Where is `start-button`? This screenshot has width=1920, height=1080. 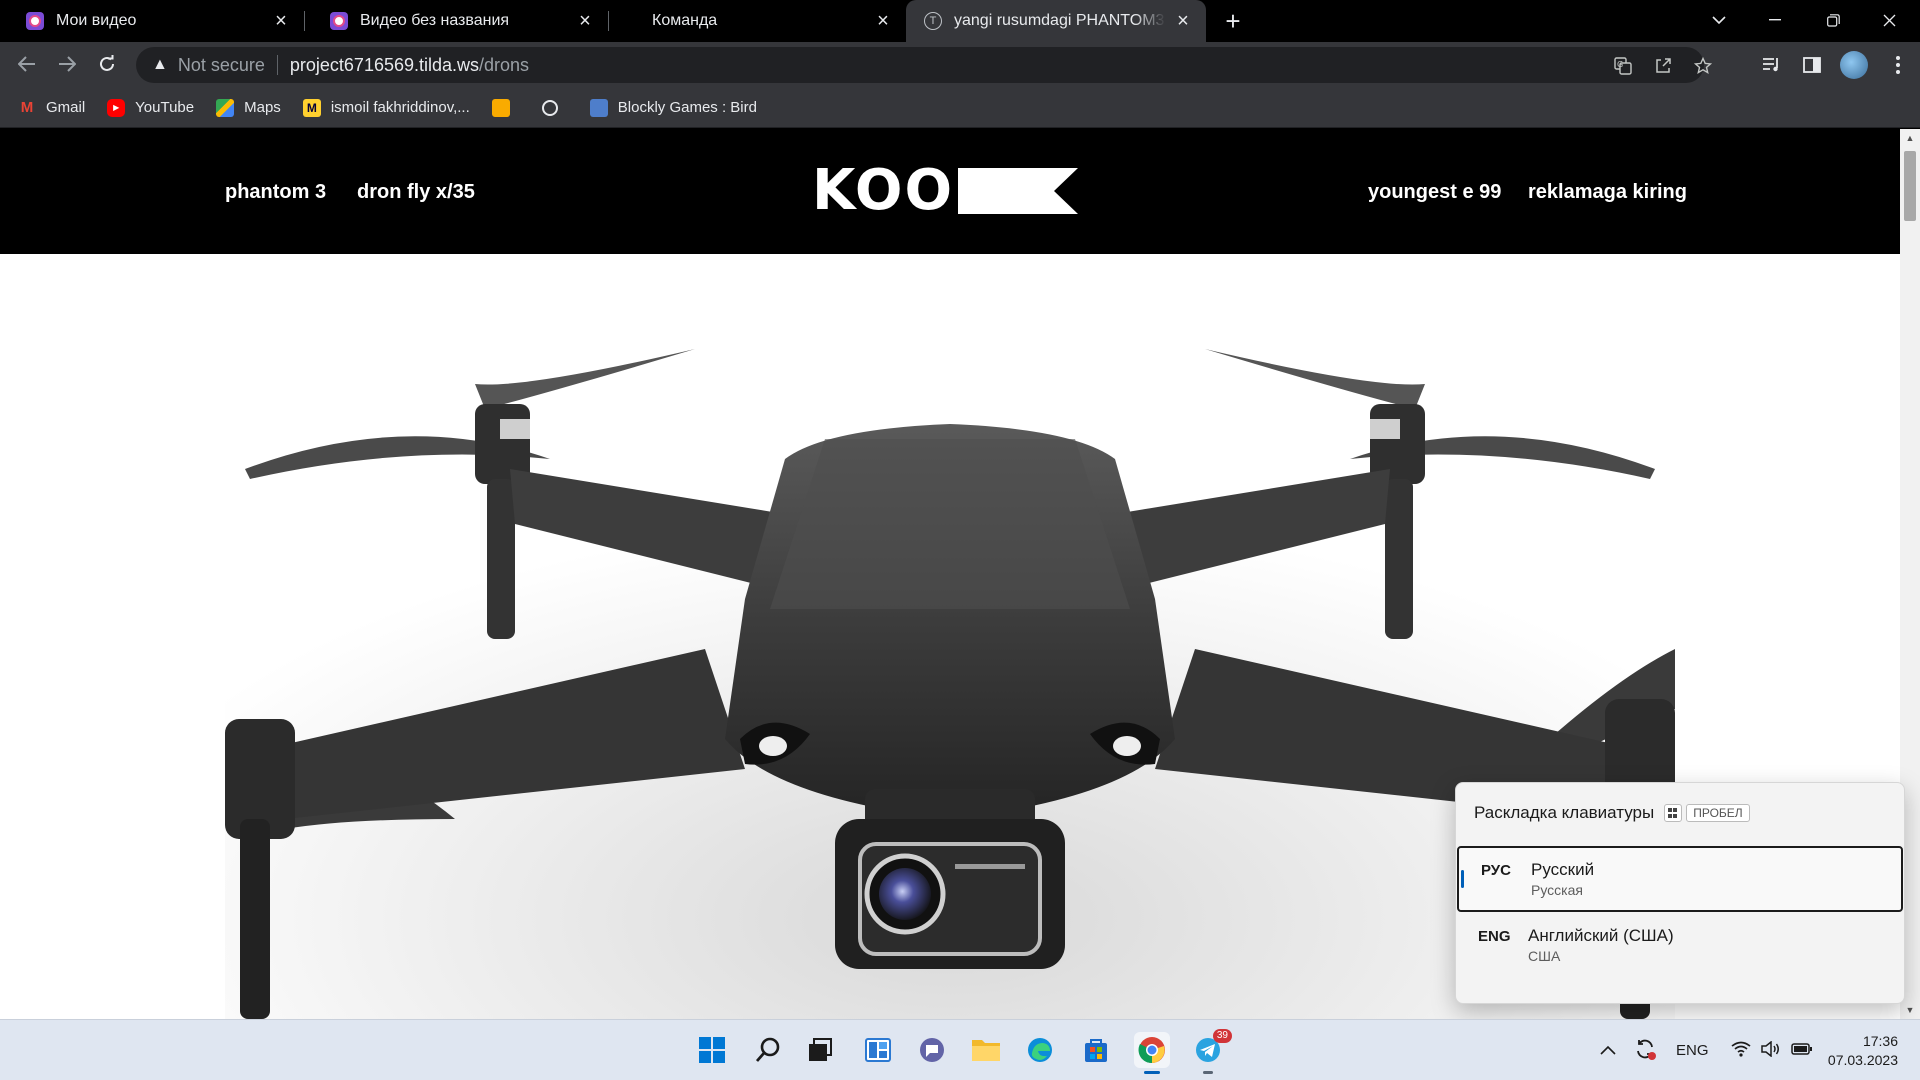 start-button is located at coordinates (712, 1050).